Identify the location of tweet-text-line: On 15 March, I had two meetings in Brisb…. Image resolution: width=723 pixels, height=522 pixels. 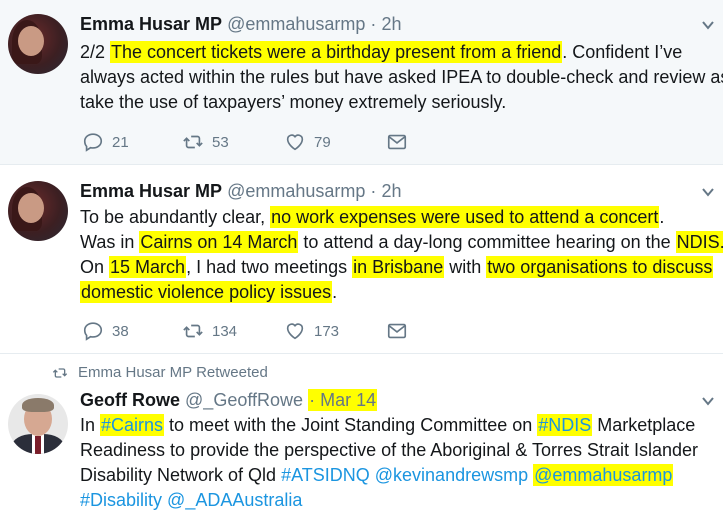
(400, 267).